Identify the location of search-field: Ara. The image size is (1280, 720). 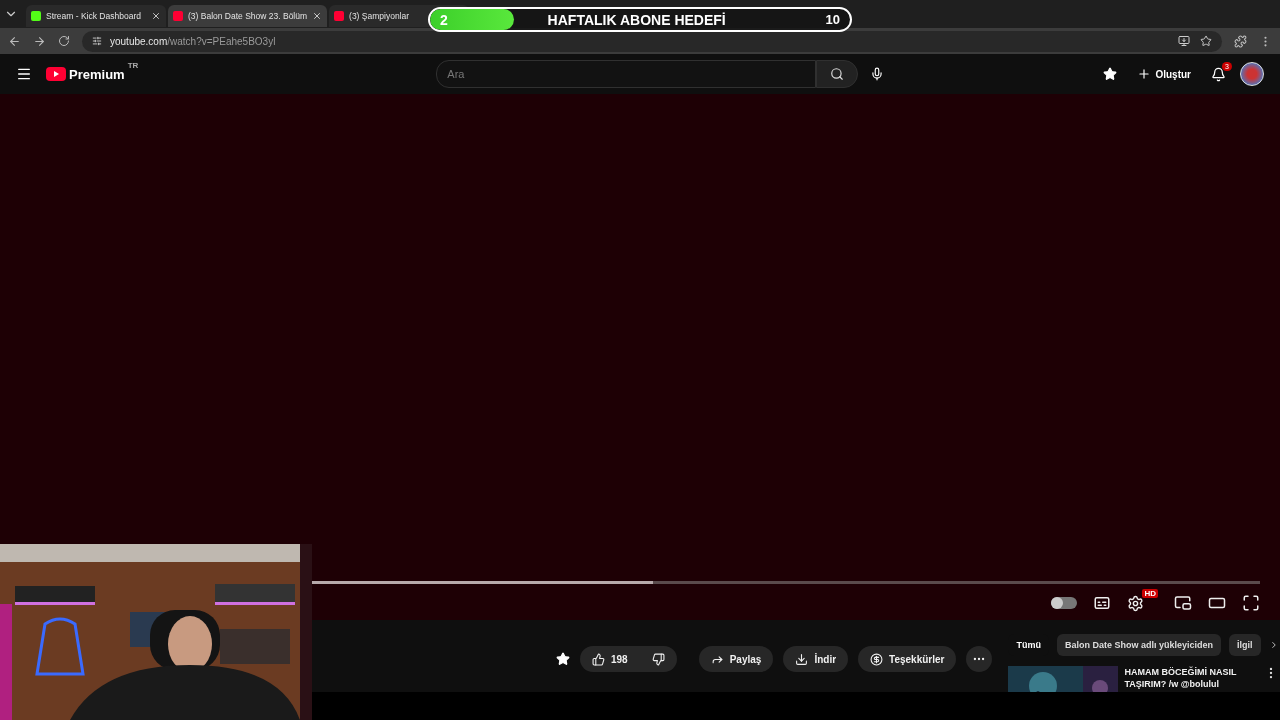
(626, 74).